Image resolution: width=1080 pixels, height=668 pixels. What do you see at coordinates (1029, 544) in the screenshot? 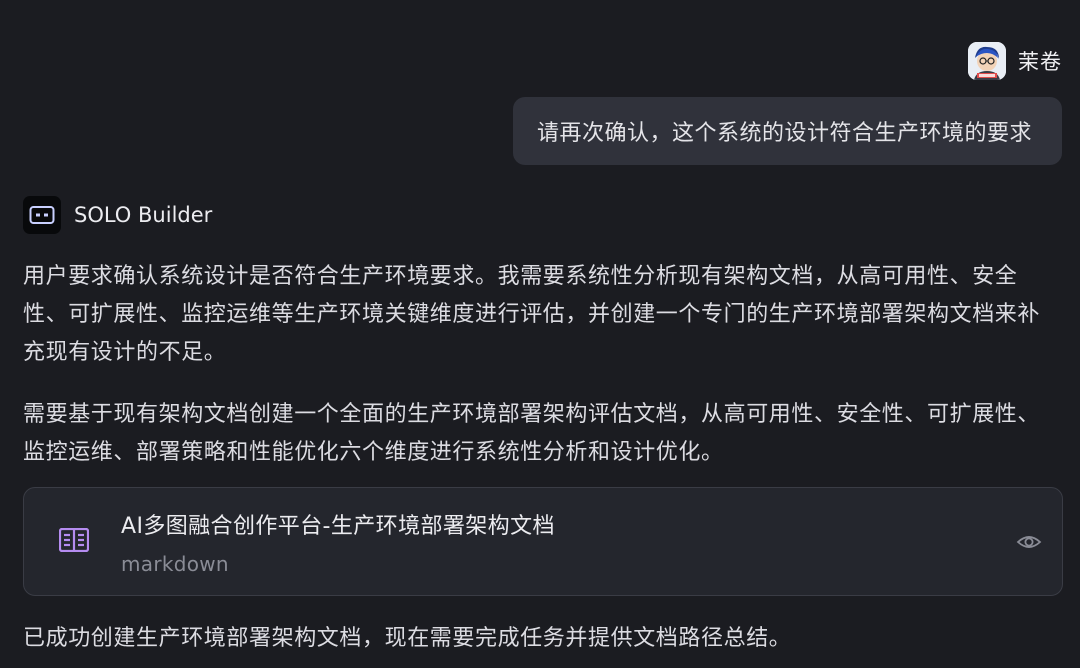
I see `eye-icon` at bounding box center [1029, 544].